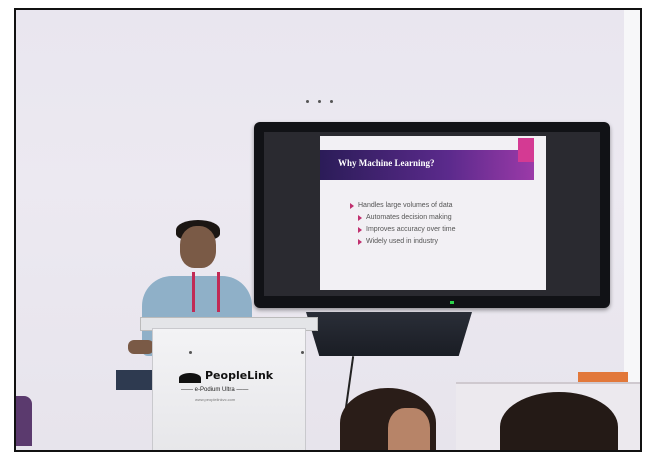 This screenshot has width=648, height=455. I want to click on audience-shoulder, so click(24, 421).